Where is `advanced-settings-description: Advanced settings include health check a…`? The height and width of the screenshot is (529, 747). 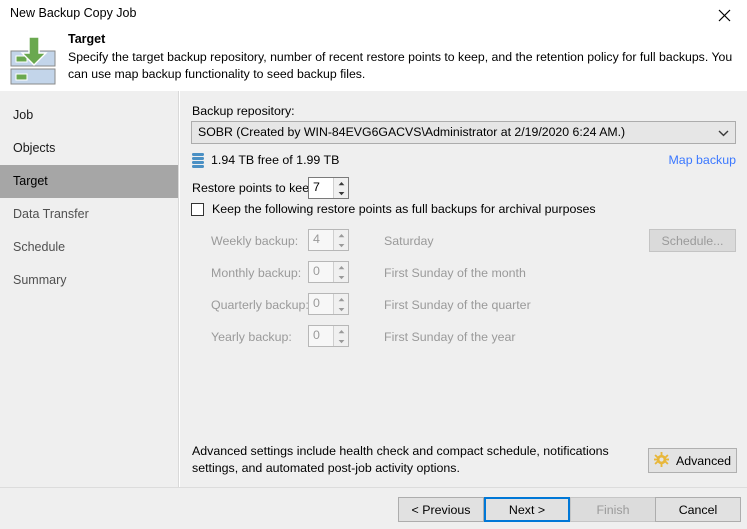 advanced-settings-description: Advanced settings include health check a… is located at coordinates (400, 459).